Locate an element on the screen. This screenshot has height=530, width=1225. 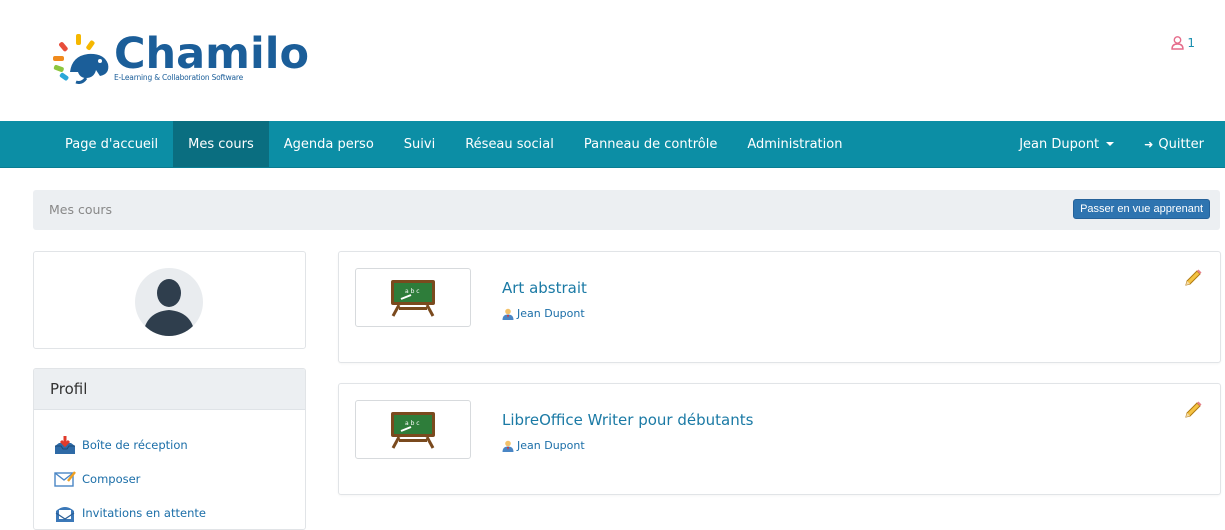
user-icon is located at coordinates (1178, 43).